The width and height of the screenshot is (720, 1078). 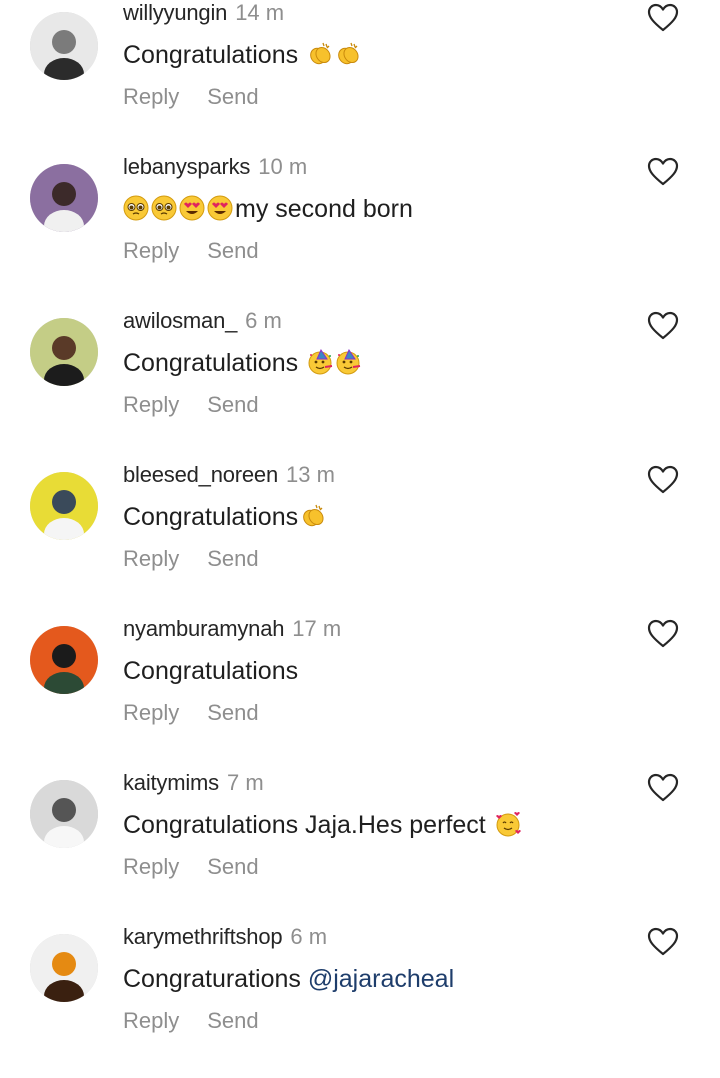 What do you see at coordinates (203, 936) in the screenshot?
I see `username: karymethriftshop` at bounding box center [203, 936].